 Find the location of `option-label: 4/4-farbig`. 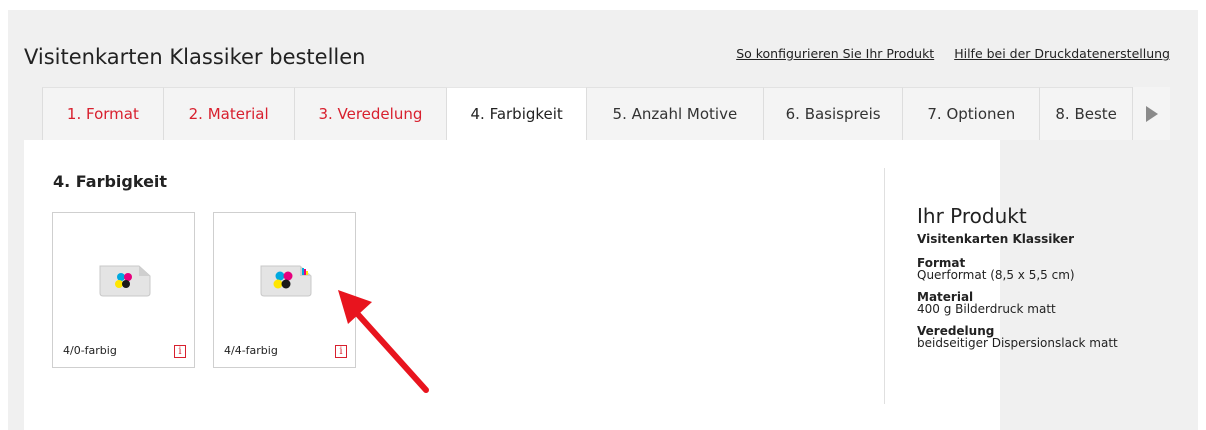

option-label: 4/4-farbig is located at coordinates (251, 350).